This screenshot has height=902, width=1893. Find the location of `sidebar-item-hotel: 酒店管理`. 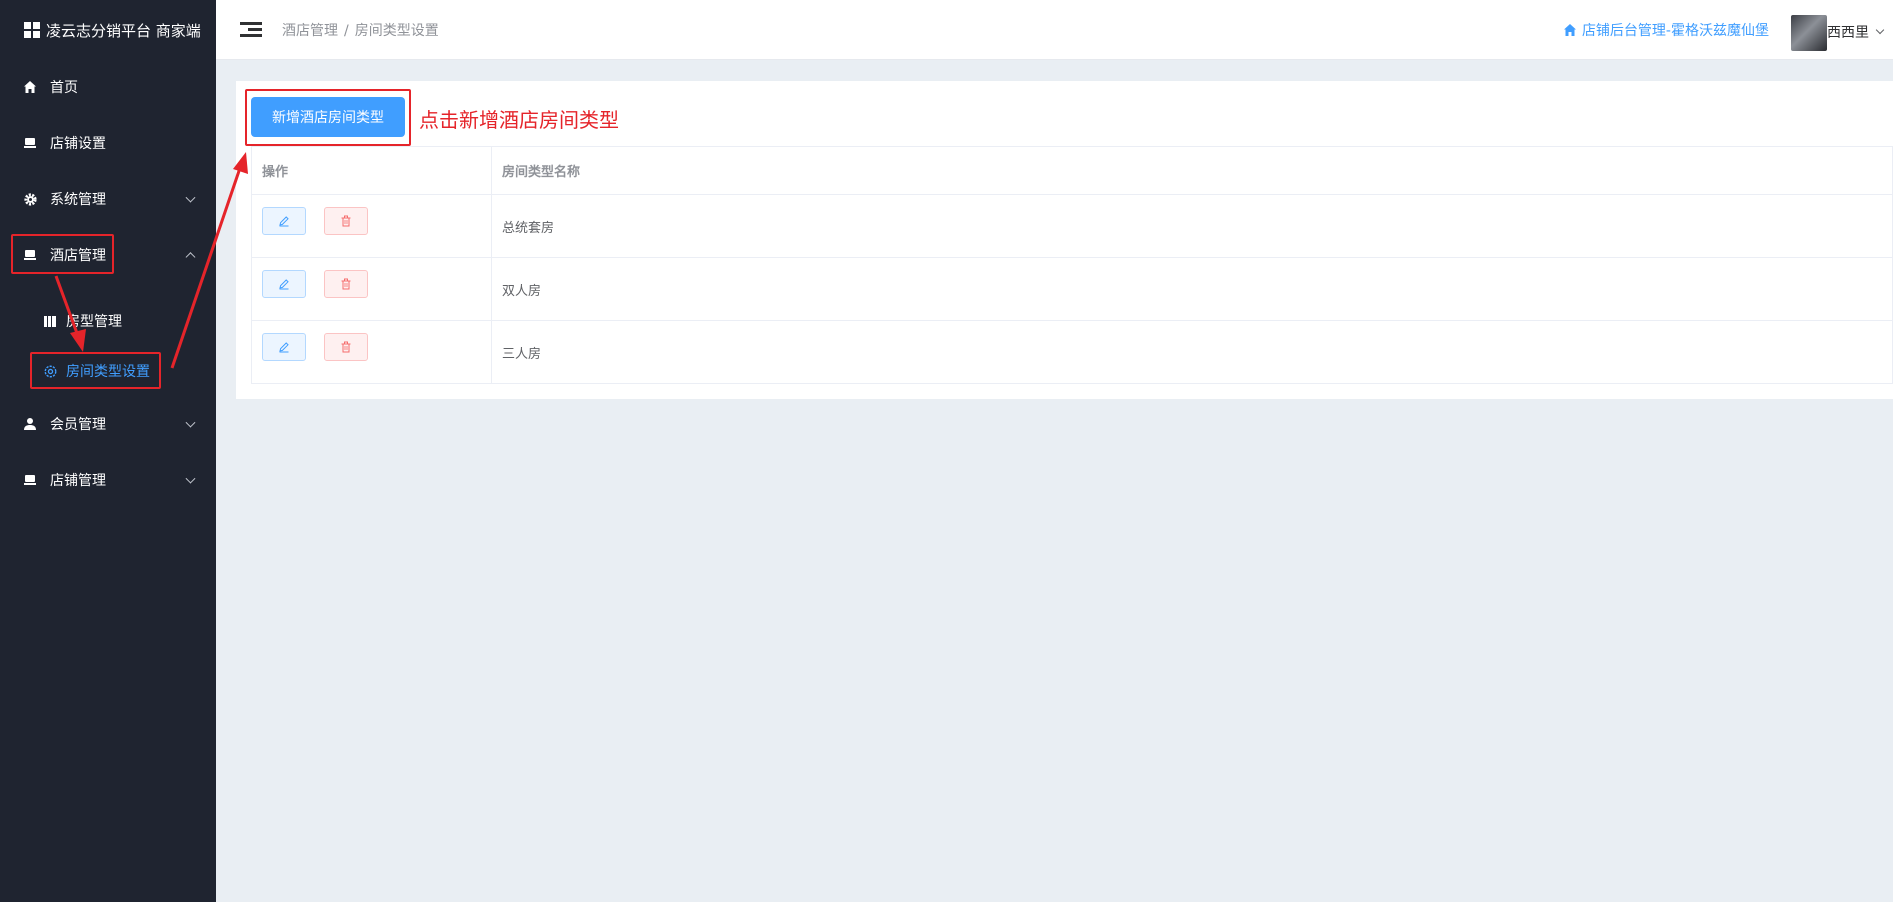

sidebar-item-hotel: 酒店管理 is located at coordinates (108, 255).